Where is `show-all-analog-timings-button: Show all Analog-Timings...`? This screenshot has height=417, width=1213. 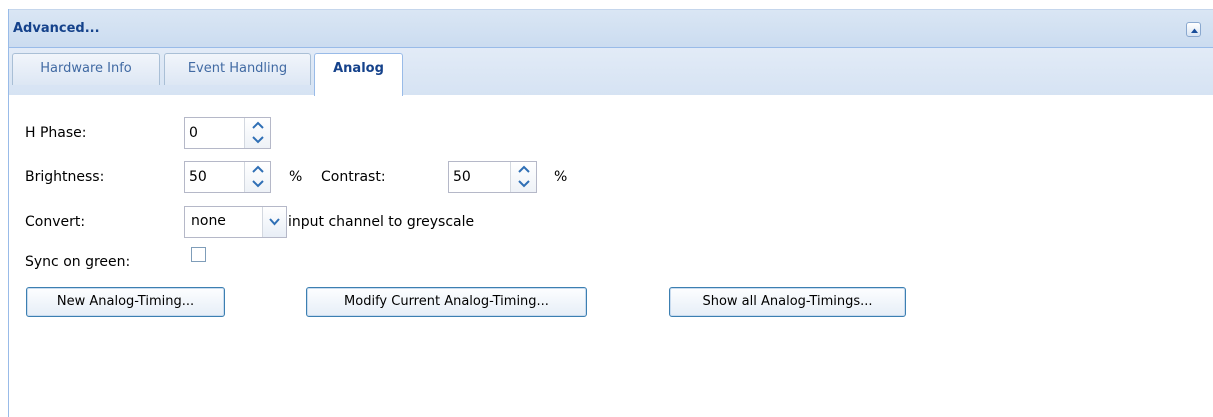 show-all-analog-timings-button: Show all Analog-Timings... is located at coordinates (787, 302).